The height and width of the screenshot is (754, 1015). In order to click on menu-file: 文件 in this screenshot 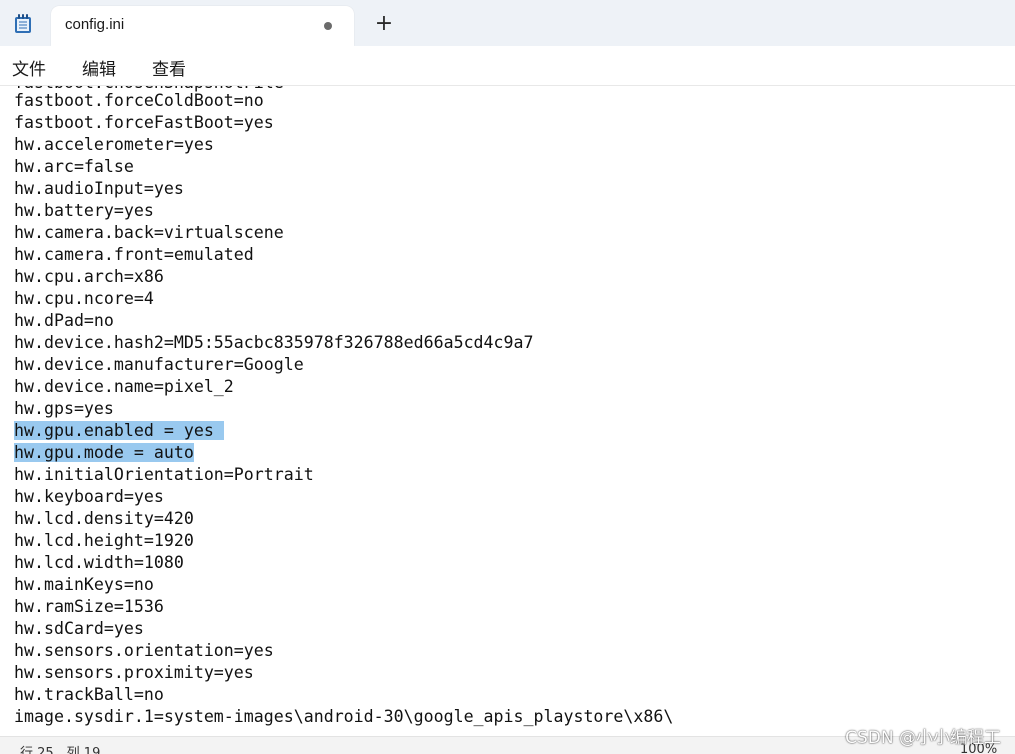, I will do `click(29, 67)`.